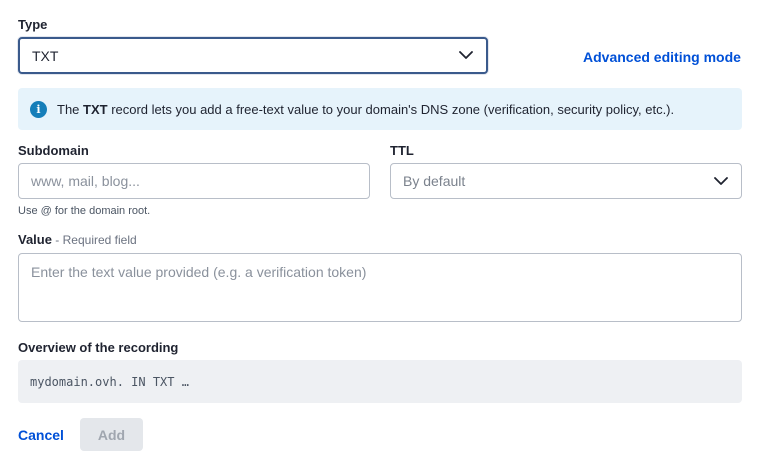  Describe the element at coordinates (194, 181) in the screenshot. I see `subdomain-input` at that location.